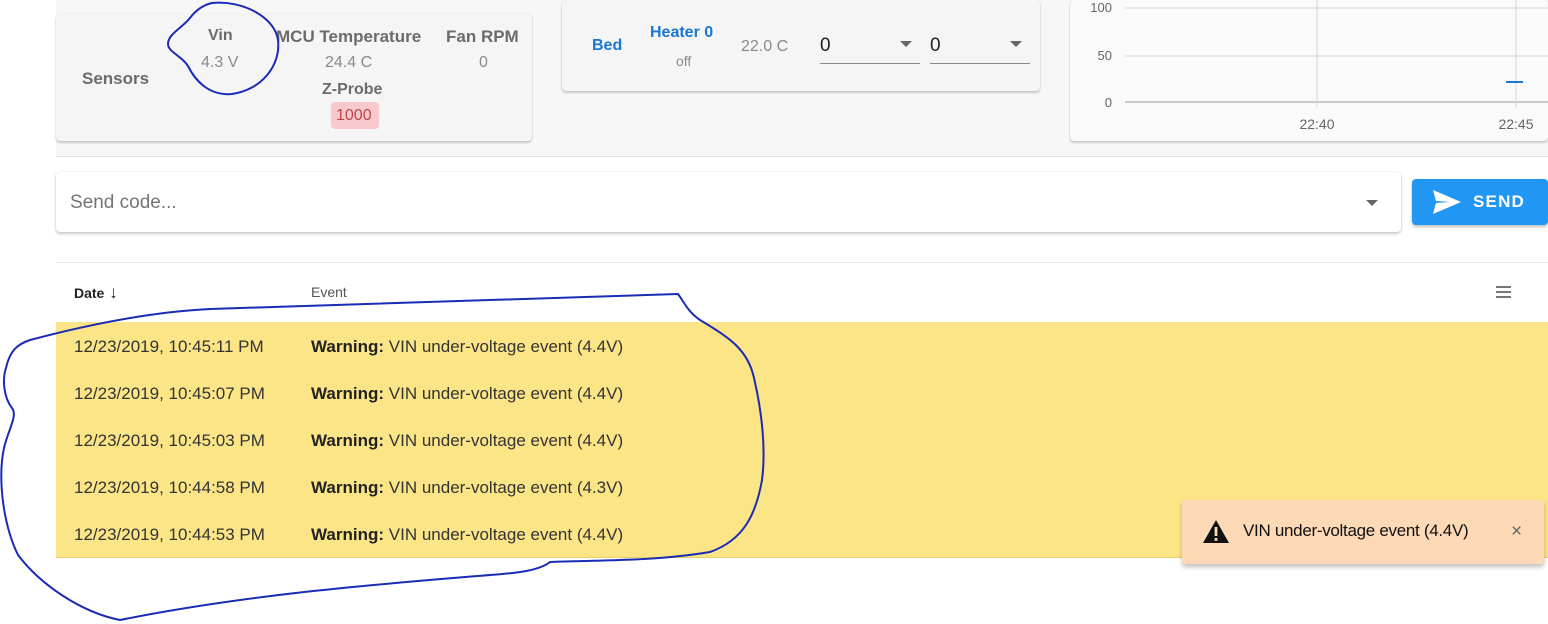 This screenshot has width=1548, height=624. I want to click on x-tick-2240: 22:40, so click(1316, 124).